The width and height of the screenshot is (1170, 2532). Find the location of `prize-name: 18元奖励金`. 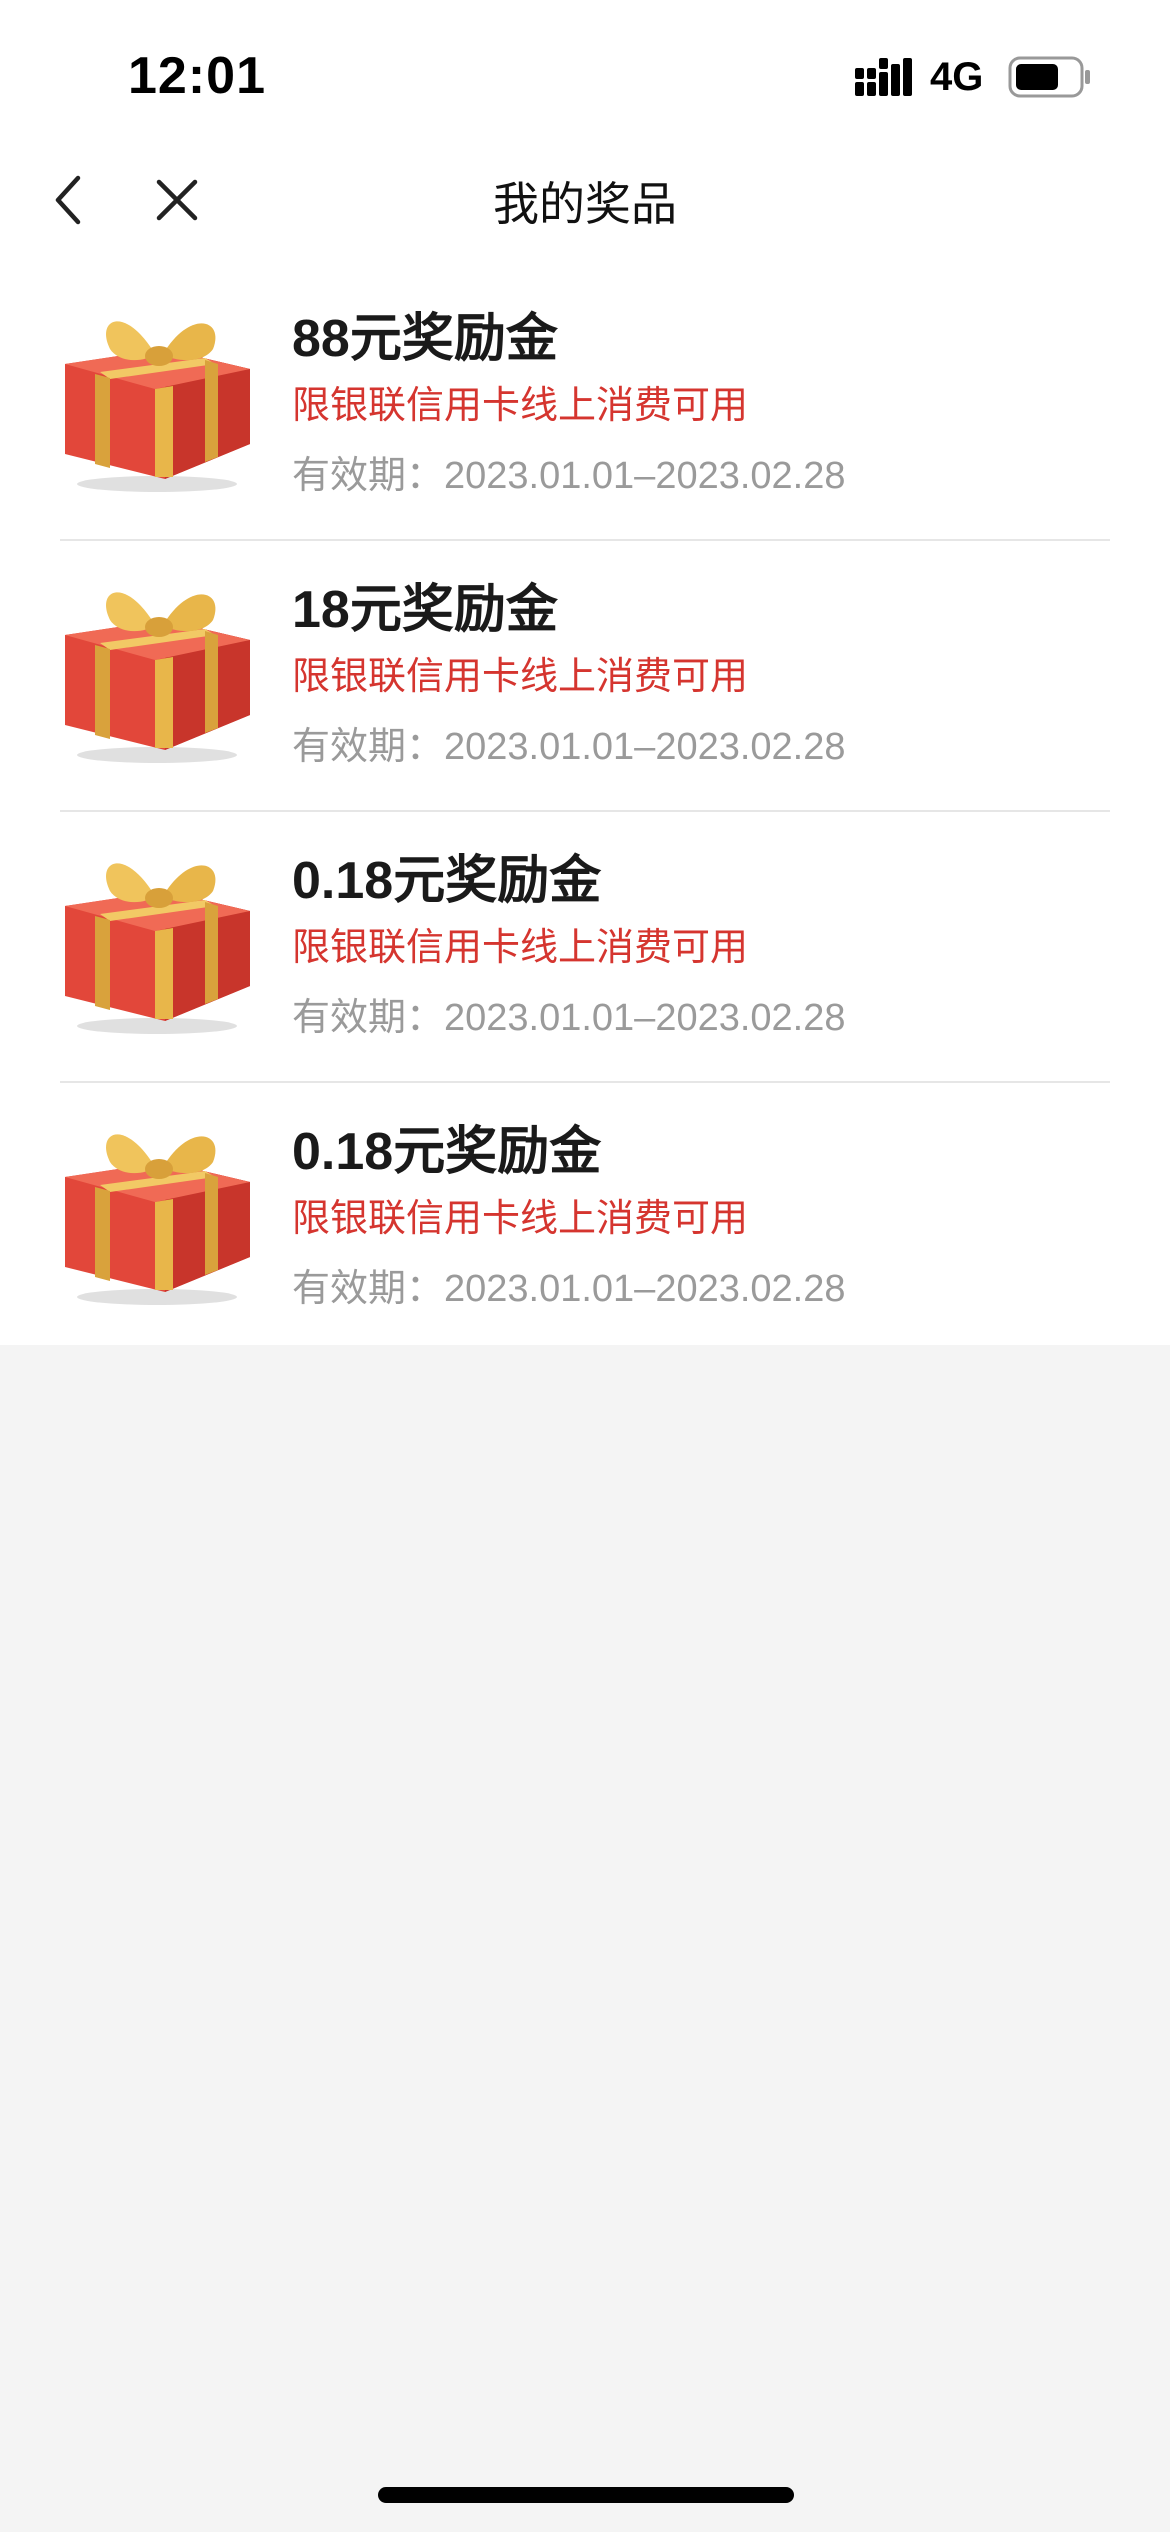

prize-name: 18元奖励金 is located at coordinates (425, 610).